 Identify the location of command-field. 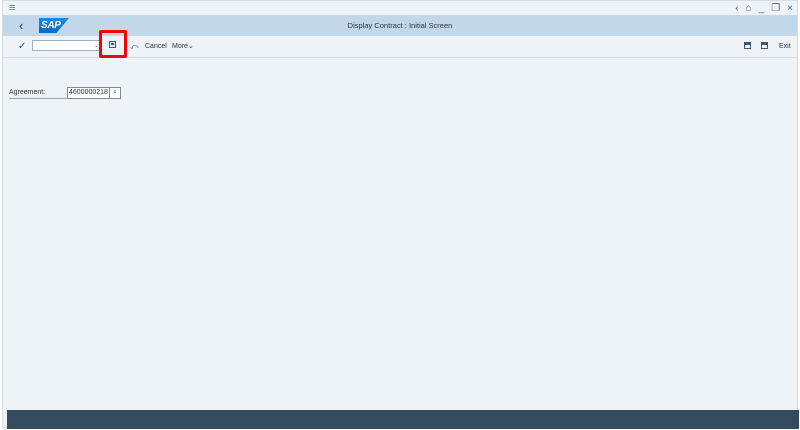
(66, 45).